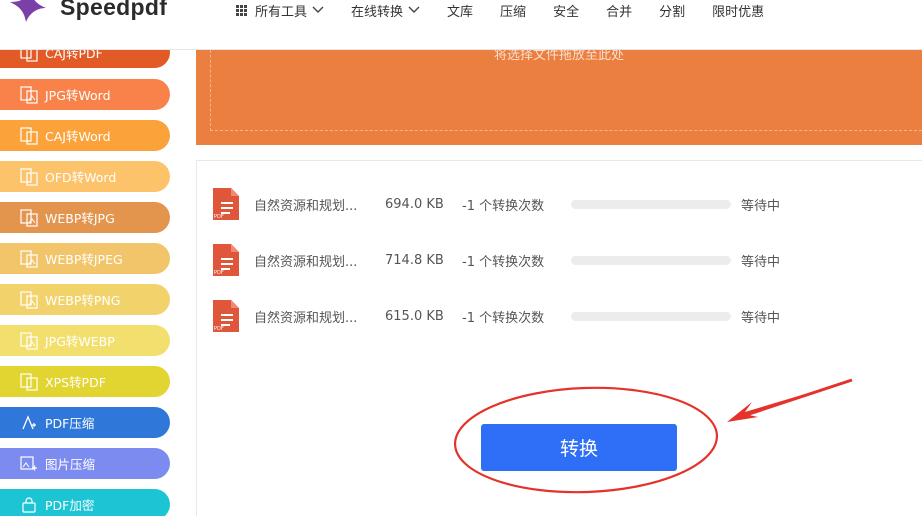 The height and width of the screenshot is (516, 922). Describe the element at coordinates (566, 10) in the screenshot. I see `nav-security: 安全` at that location.